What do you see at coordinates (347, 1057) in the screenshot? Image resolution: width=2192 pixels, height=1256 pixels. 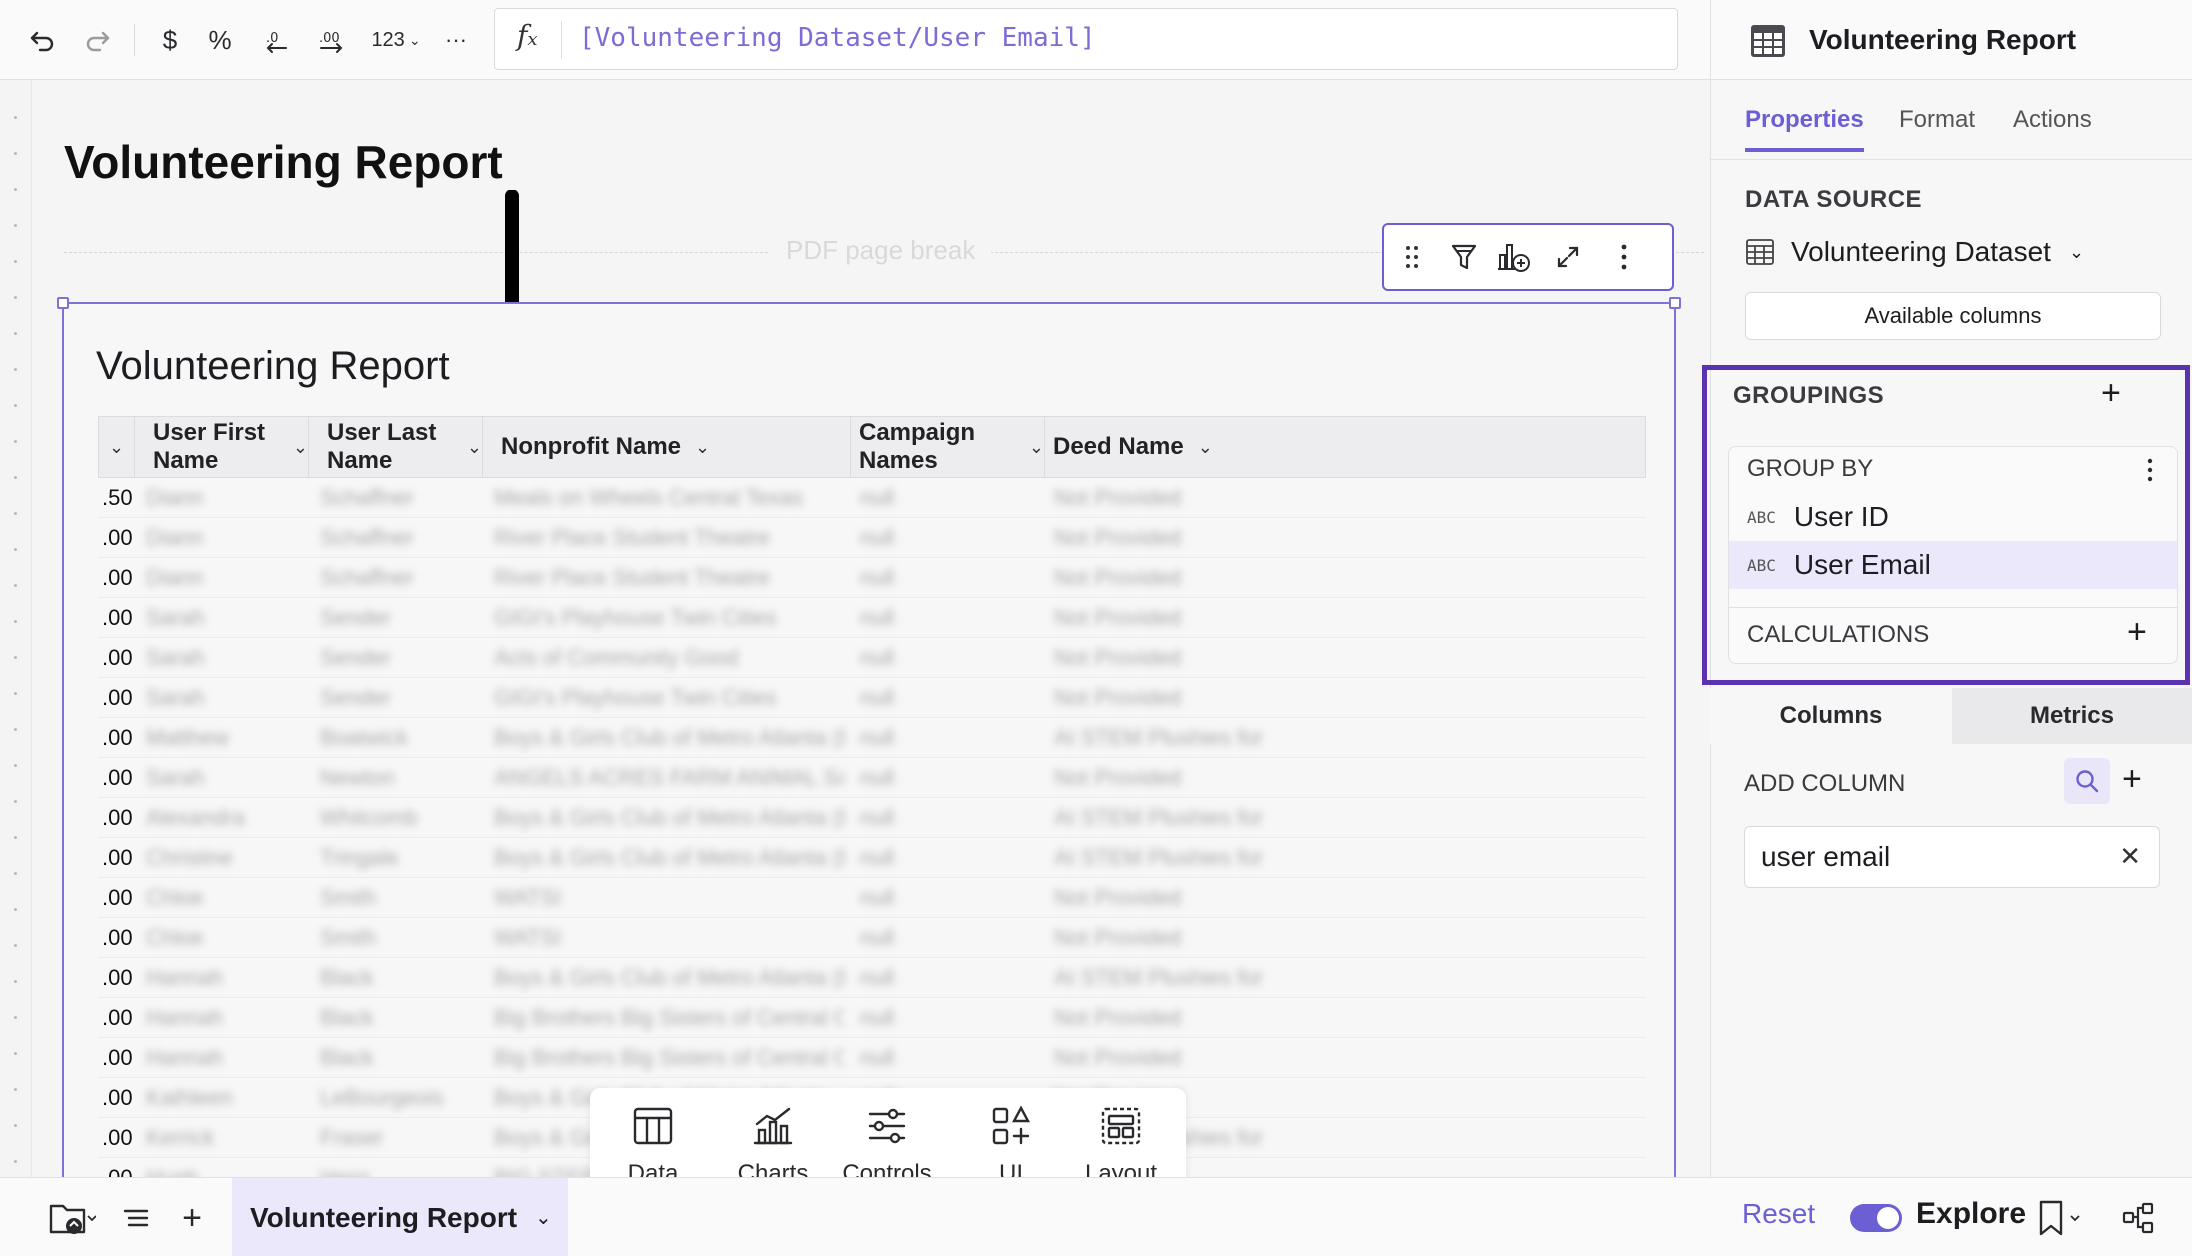 I see `table-cell-last: Black` at bounding box center [347, 1057].